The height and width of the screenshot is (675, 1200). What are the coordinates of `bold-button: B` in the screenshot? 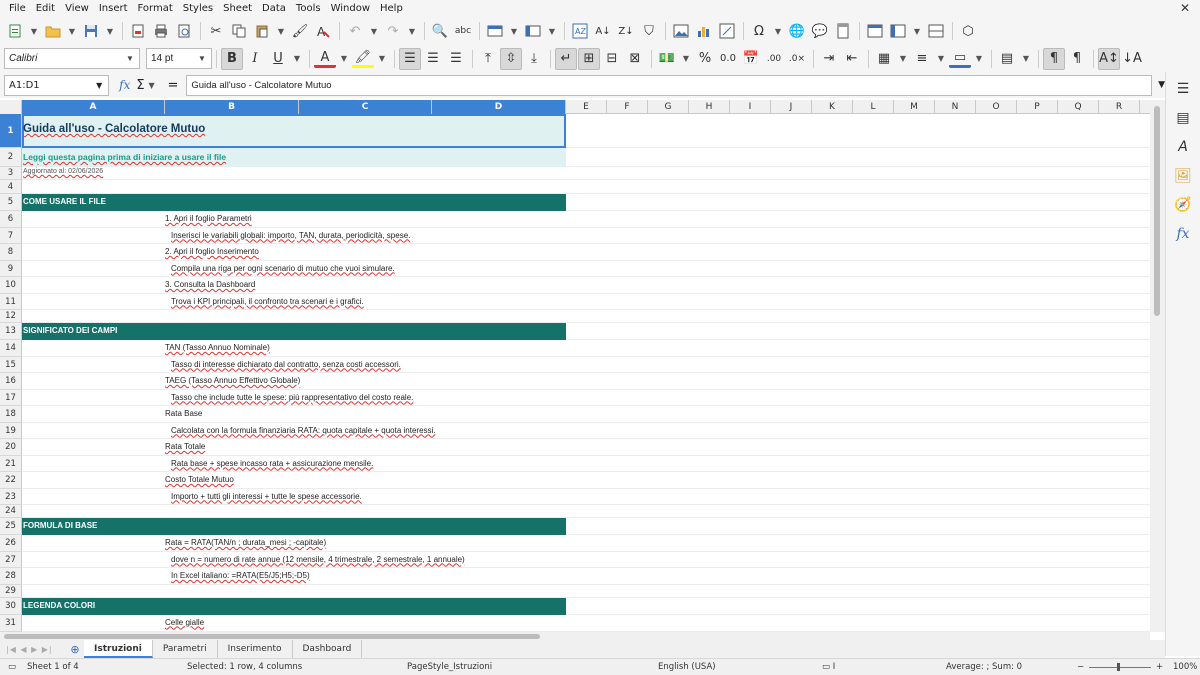 It's located at (232, 58).